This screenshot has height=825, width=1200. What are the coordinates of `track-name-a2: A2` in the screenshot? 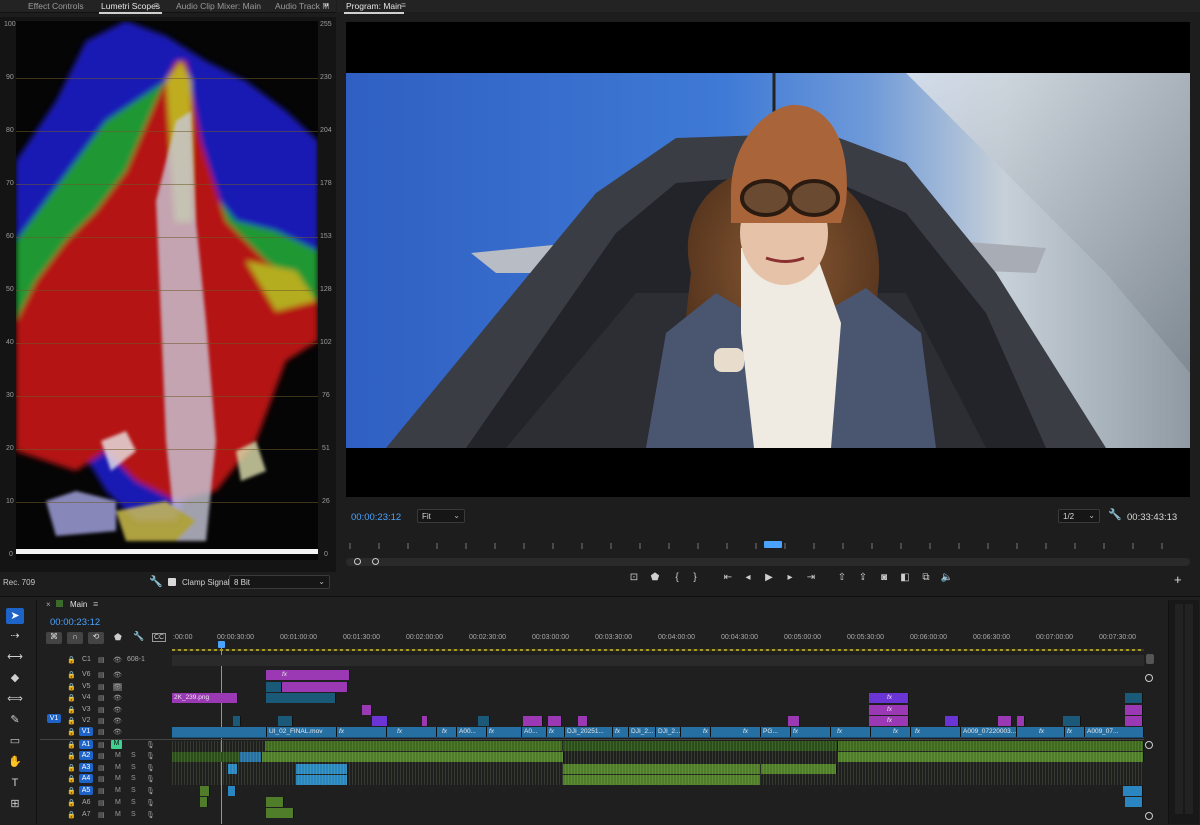 It's located at (86, 755).